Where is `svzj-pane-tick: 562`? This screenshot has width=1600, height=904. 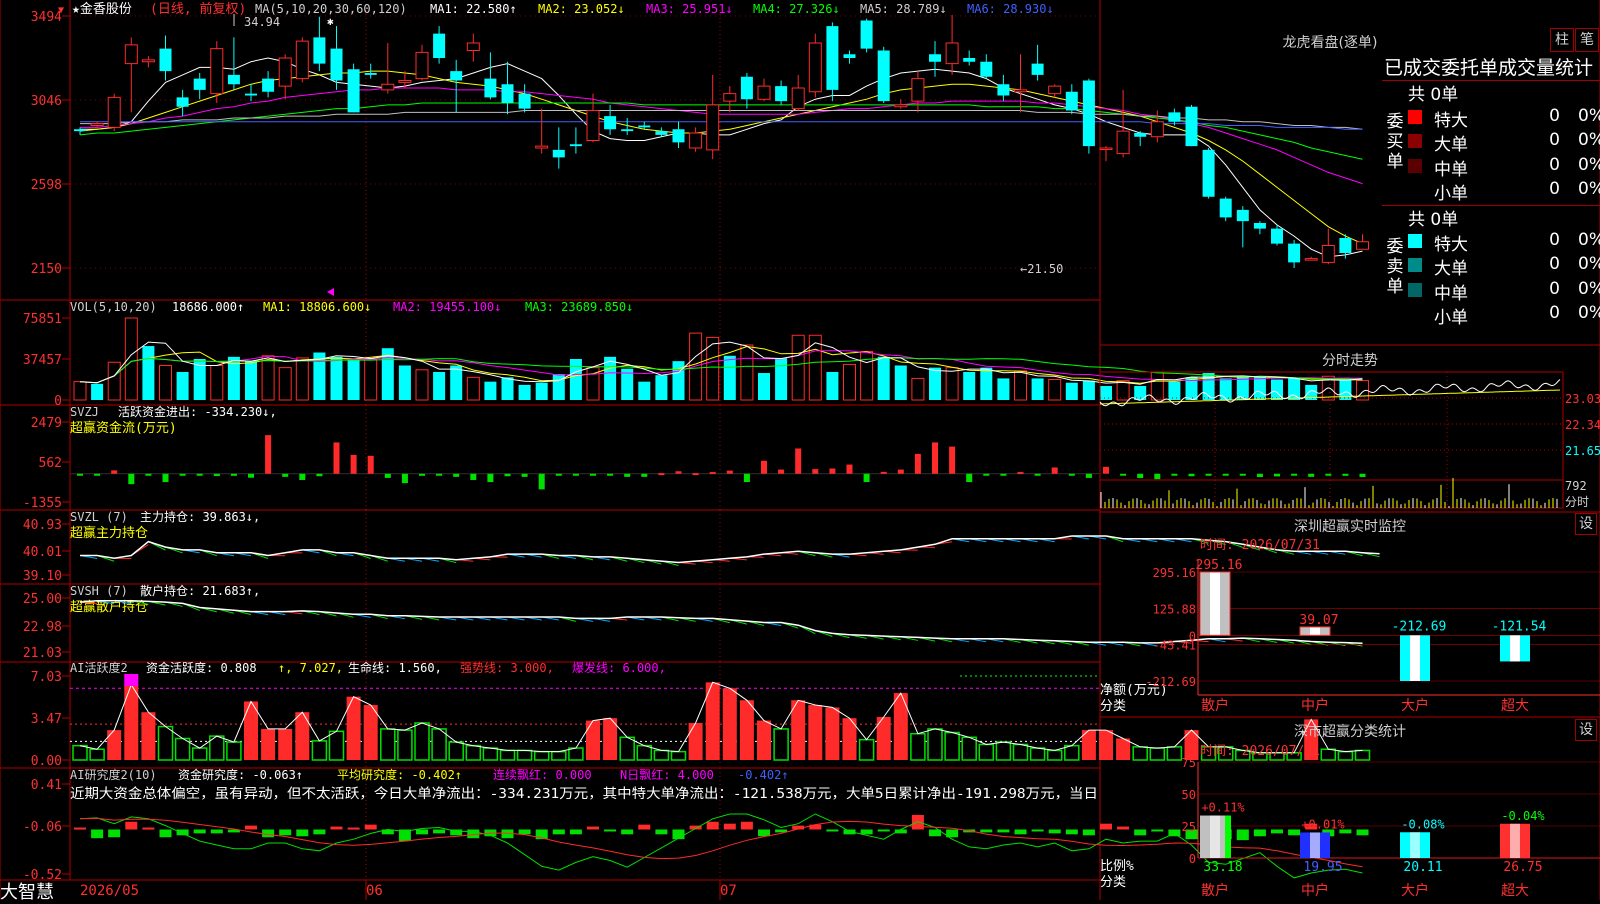
svzj-pane-tick: 562 is located at coordinates (50, 463).